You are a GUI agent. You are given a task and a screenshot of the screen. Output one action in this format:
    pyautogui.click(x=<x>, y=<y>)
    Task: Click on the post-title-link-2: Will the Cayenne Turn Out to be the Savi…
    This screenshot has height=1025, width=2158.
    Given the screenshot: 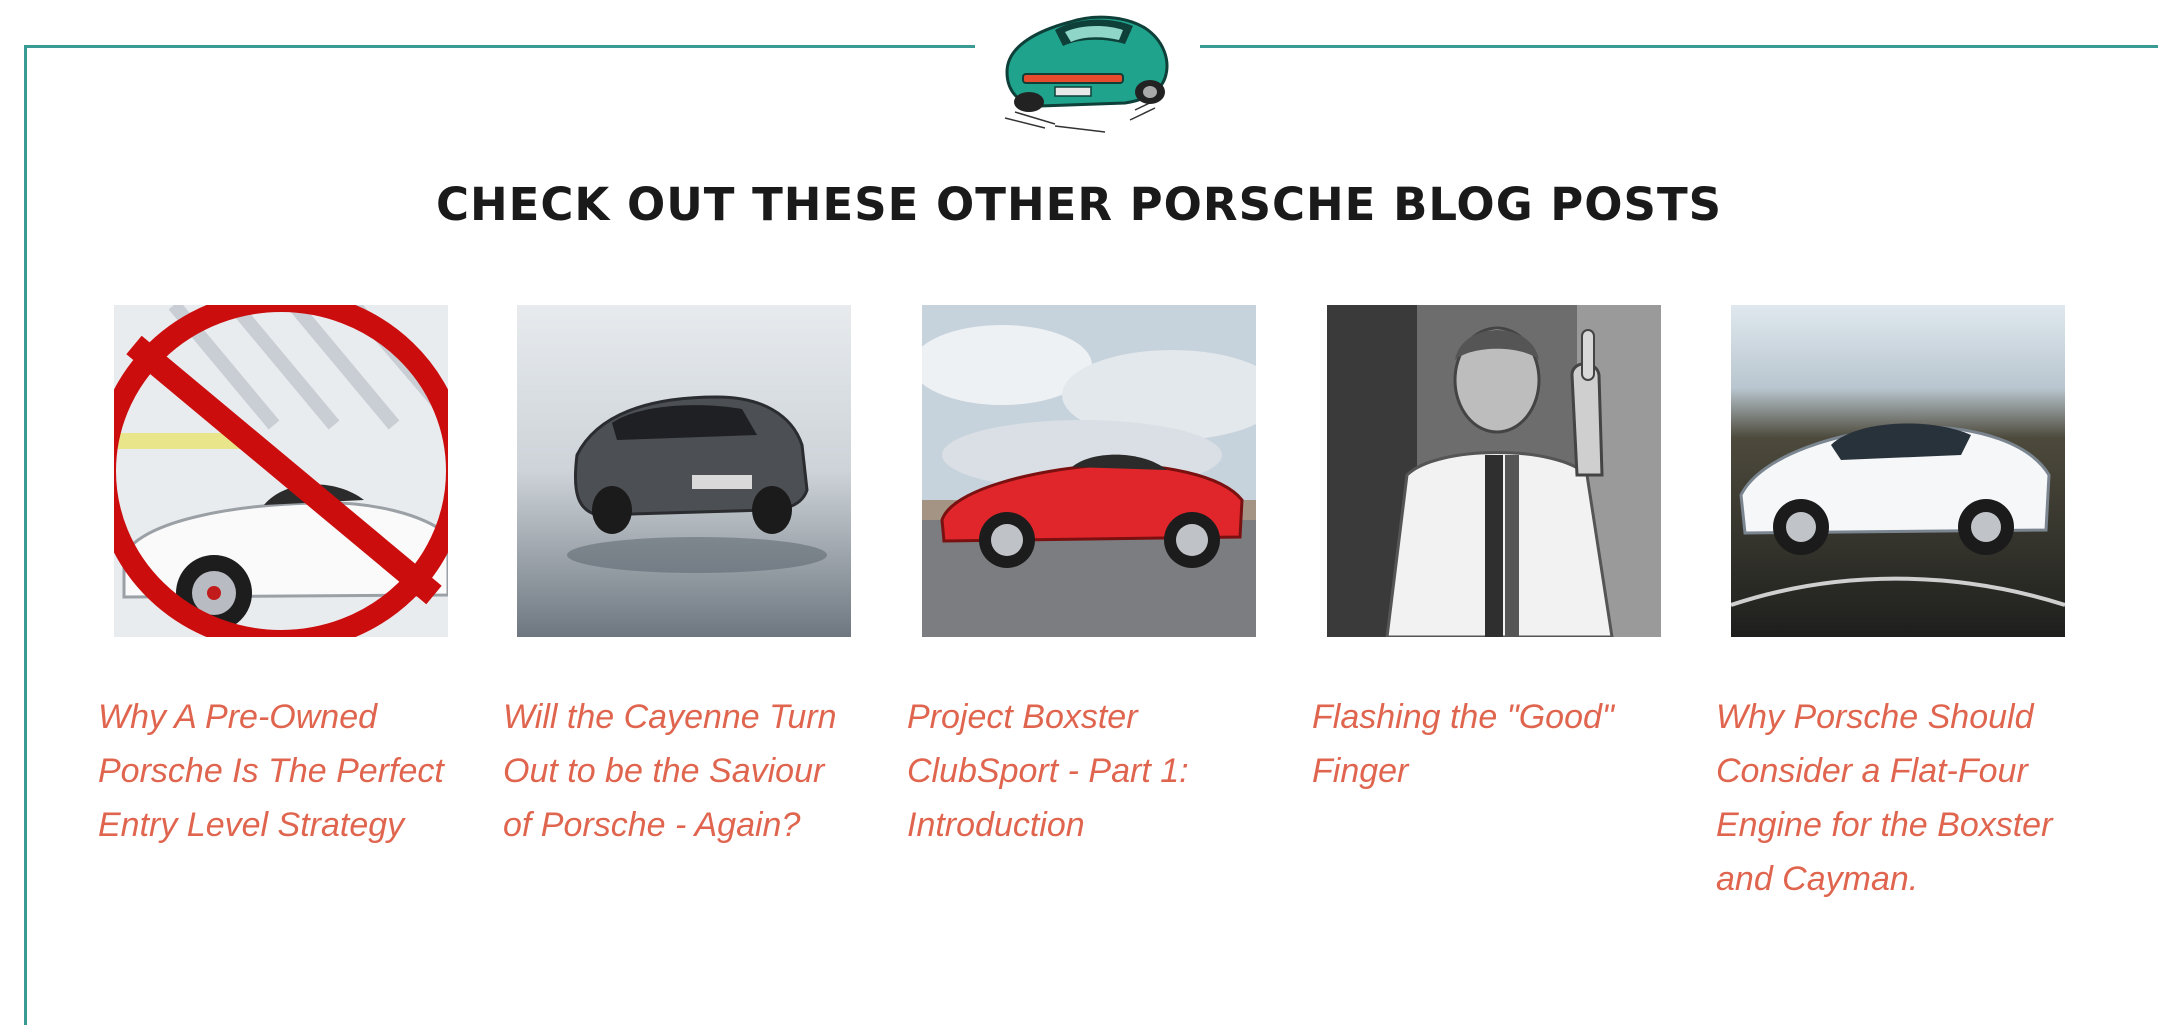 What is the action you would take?
    pyautogui.click(x=678, y=771)
    